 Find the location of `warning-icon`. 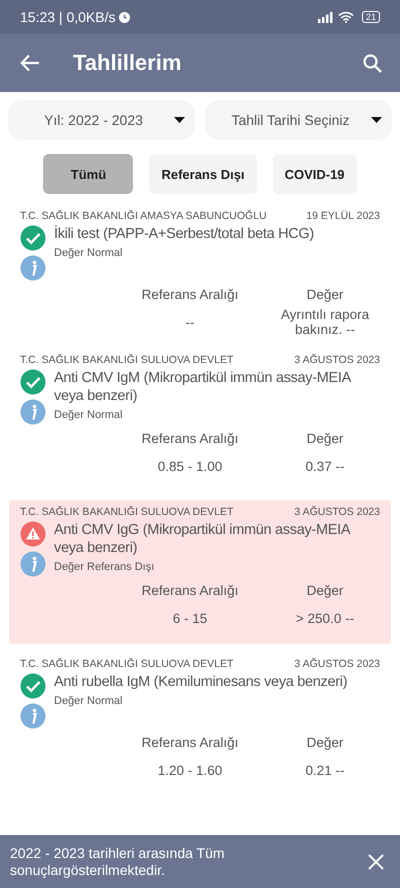

warning-icon is located at coordinates (33, 534).